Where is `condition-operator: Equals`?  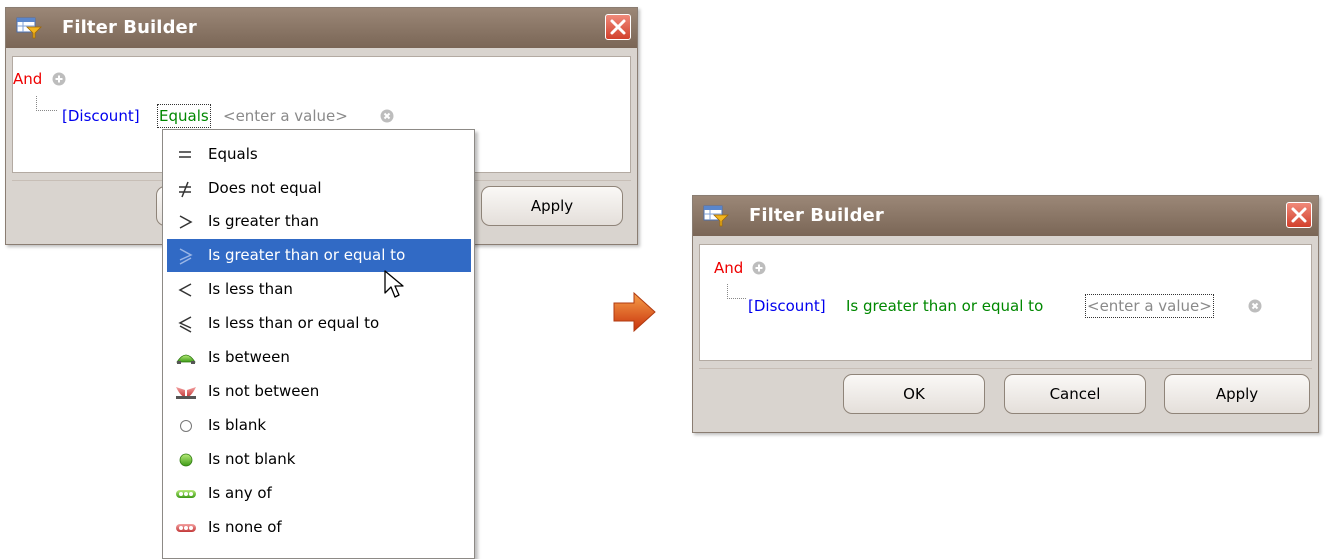 condition-operator: Equals is located at coordinates (184, 116).